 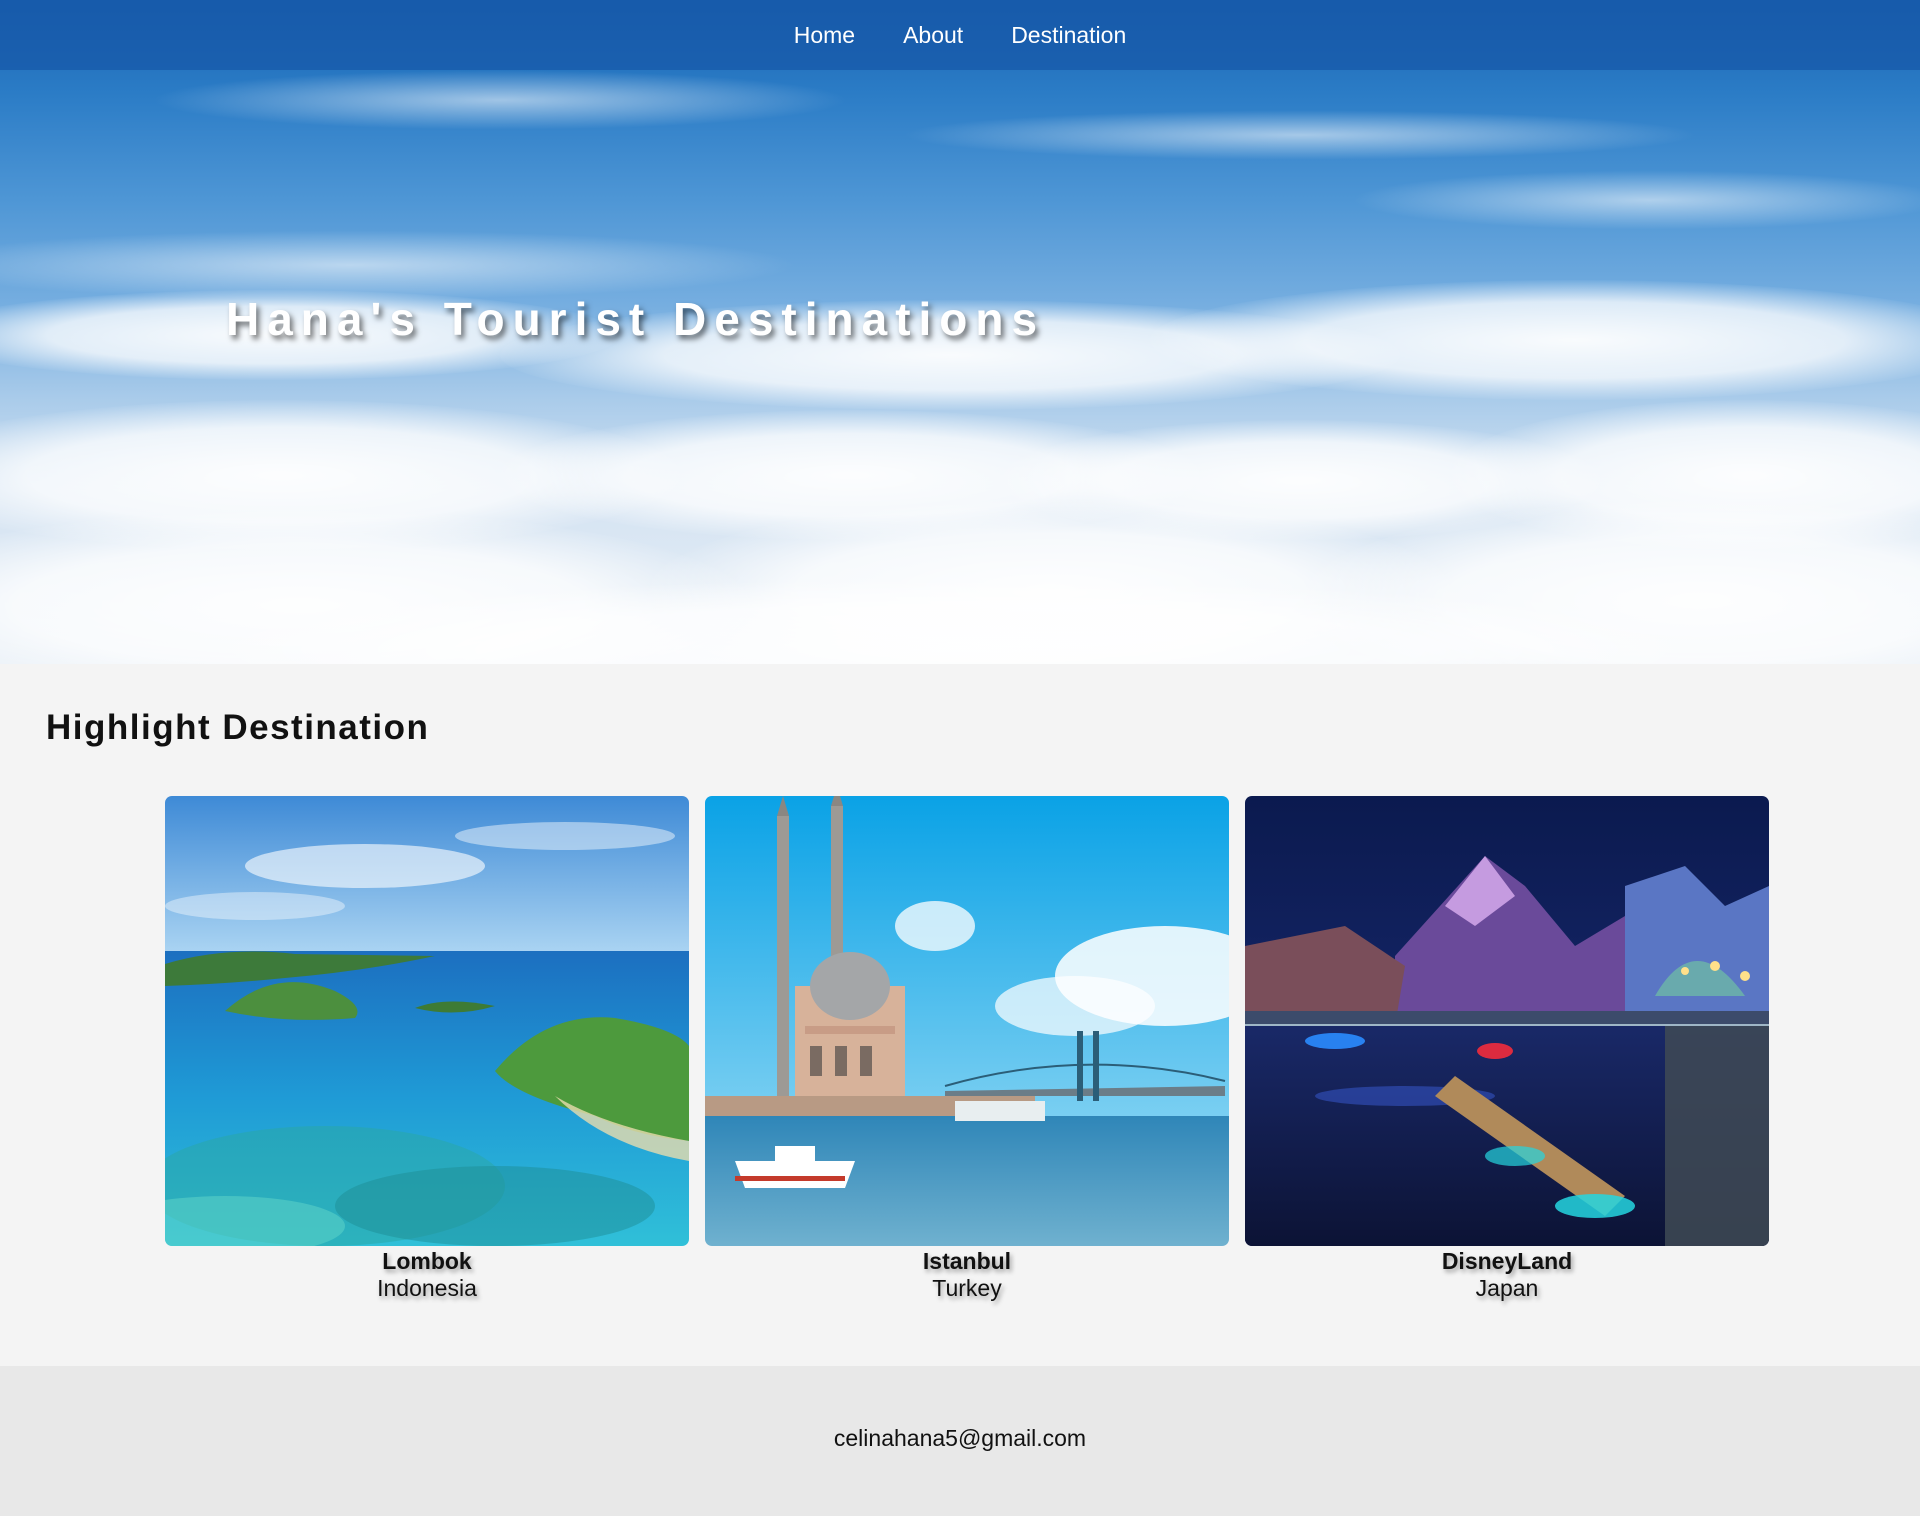 I want to click on destination-name: Istanbul, so click(x=967, y=1261).